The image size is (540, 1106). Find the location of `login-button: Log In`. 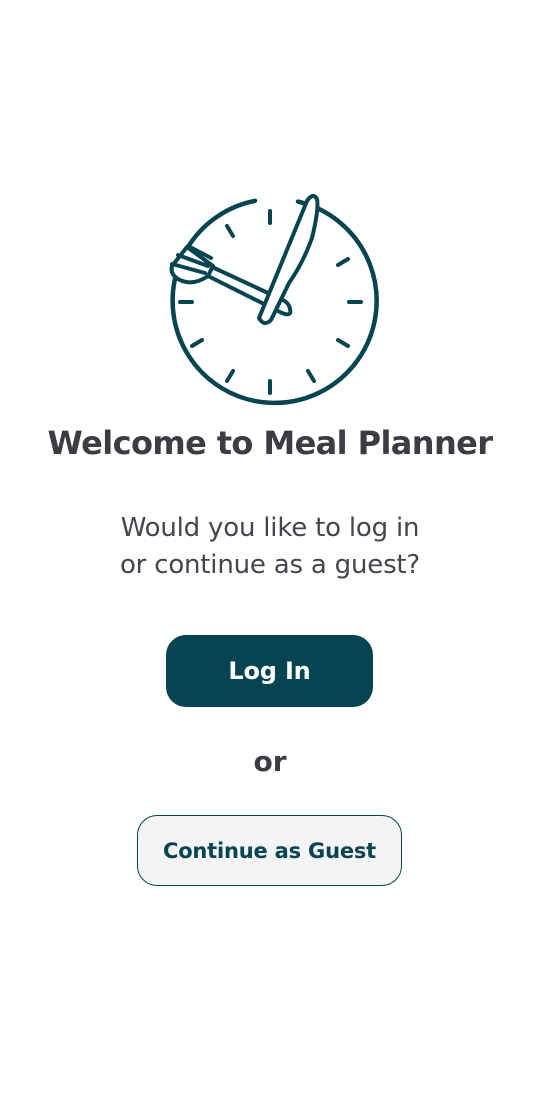

login-button: Log In is located at coordinates (269, 671).